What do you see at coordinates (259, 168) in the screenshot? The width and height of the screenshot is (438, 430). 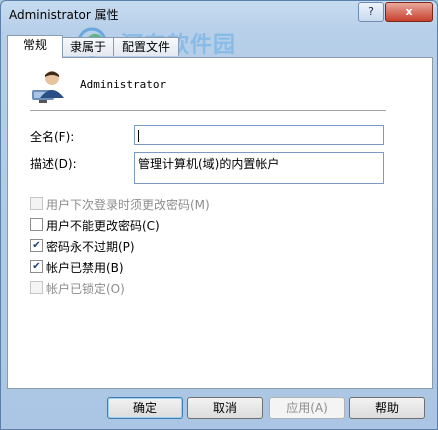 I see `description-input: 管理计算机(域)的内置帐户` at bounding box center [259, 168].